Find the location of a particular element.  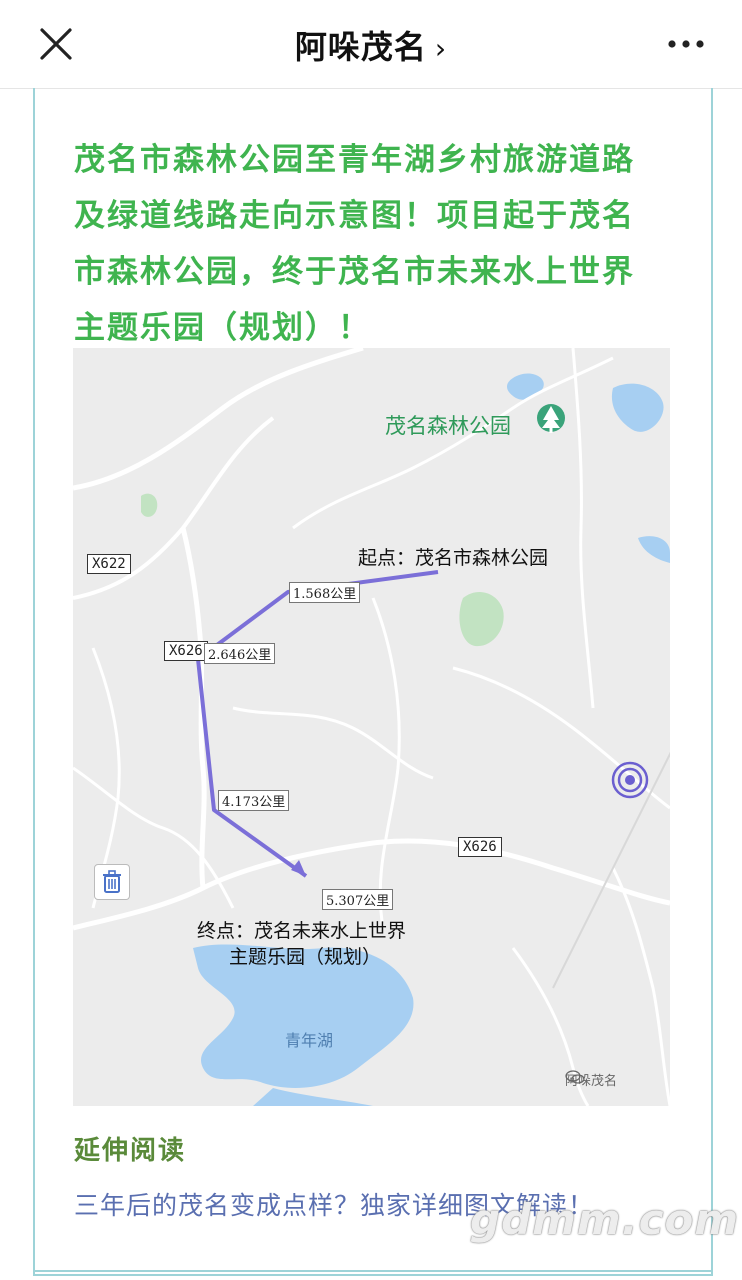

start-point-label: 起点：茂名市森林公园 is located at coordinates (453, 558).